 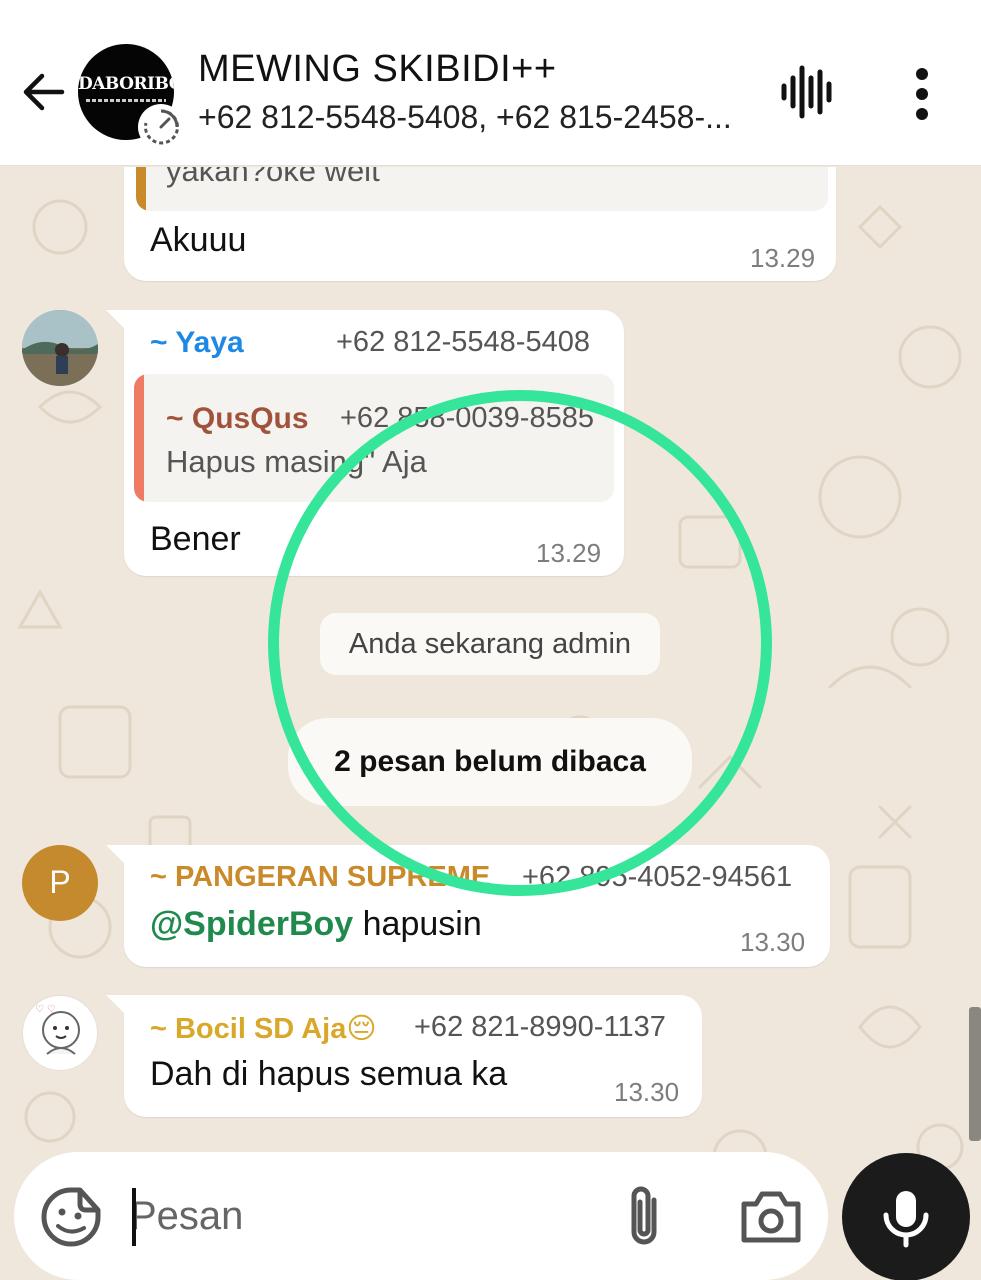 I want to click on group-avatar-logo: DABORIBO, so click(x=126, y=84).